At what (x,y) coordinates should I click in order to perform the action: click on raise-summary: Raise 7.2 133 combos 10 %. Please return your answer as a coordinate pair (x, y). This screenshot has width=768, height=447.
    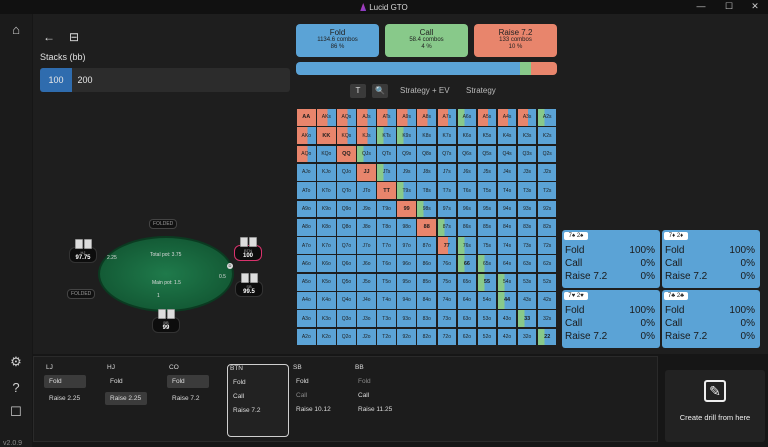
    Looking at the image, I should click on (515, 40).